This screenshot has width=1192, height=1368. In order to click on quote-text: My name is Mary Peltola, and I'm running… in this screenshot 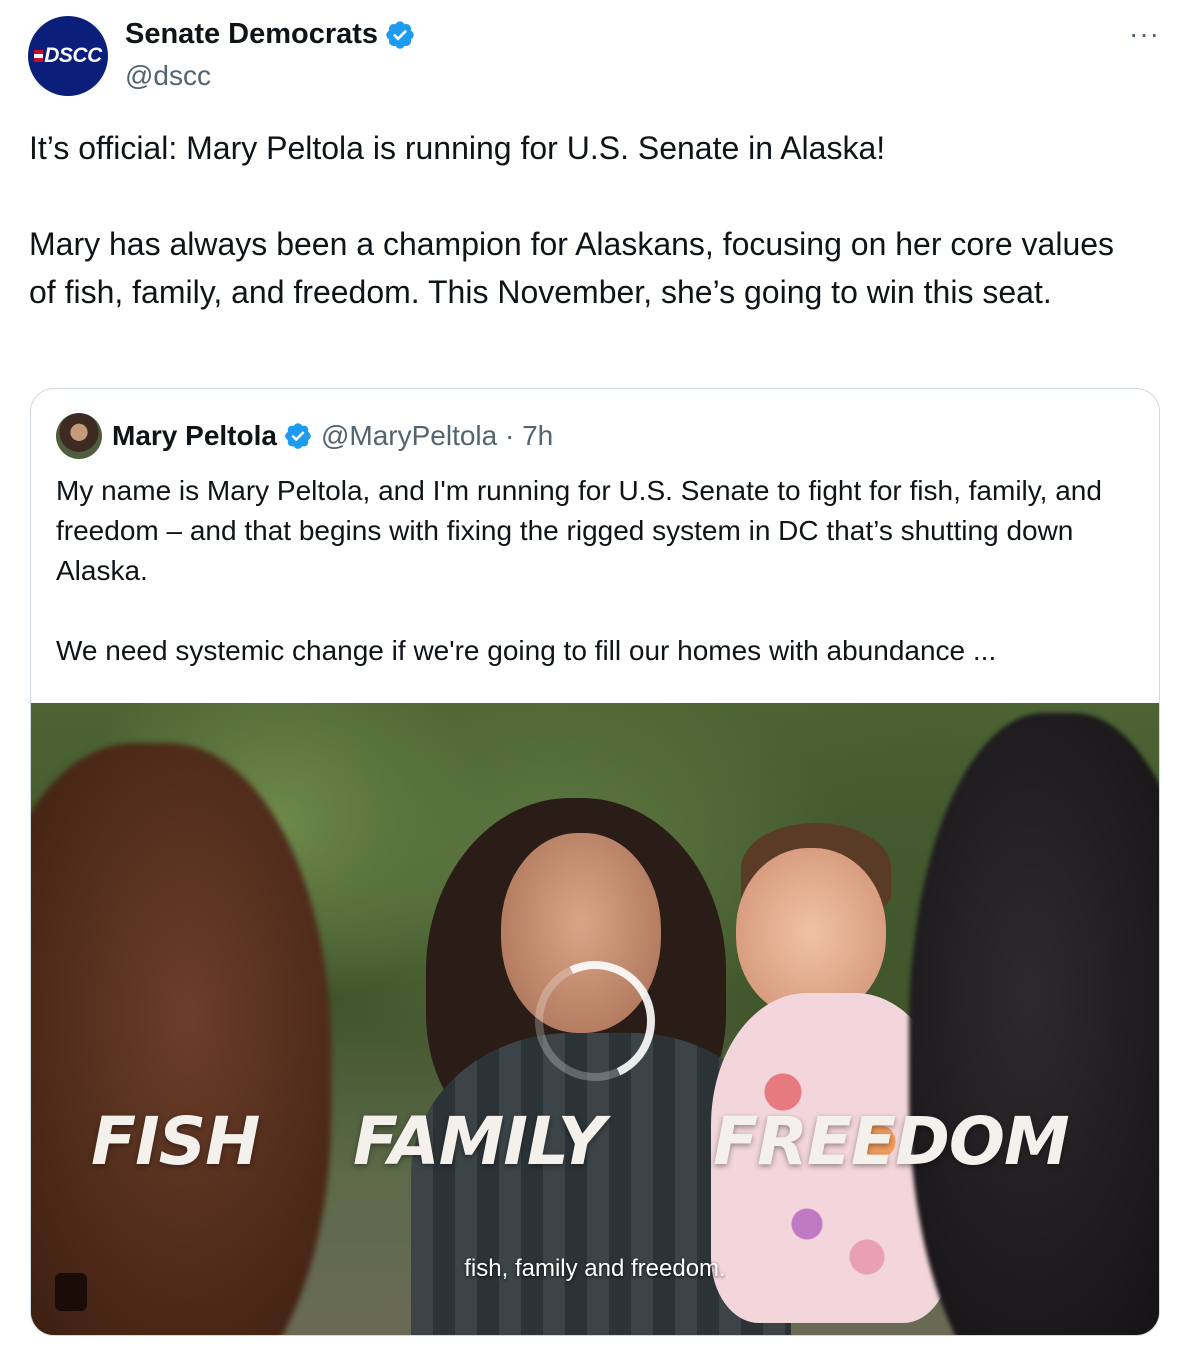, I will do `click(579, 570)`.